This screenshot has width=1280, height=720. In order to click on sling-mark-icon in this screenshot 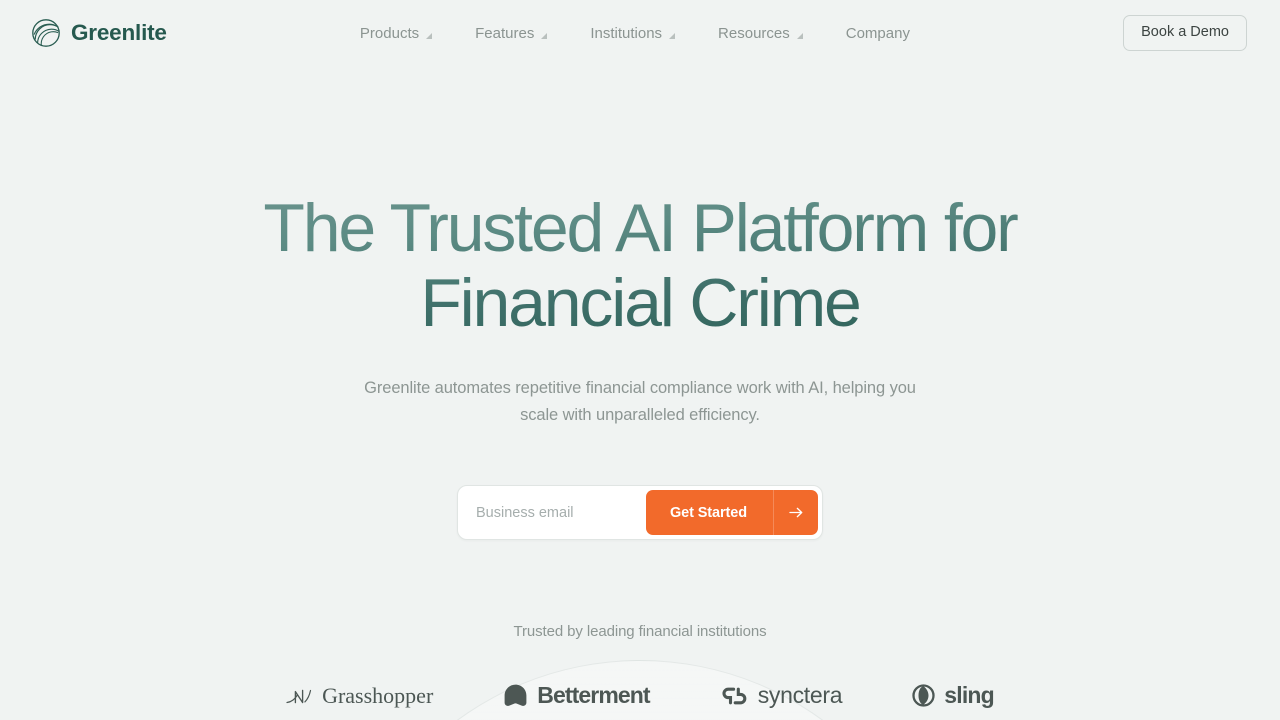, I will do `click(923, 695)`.